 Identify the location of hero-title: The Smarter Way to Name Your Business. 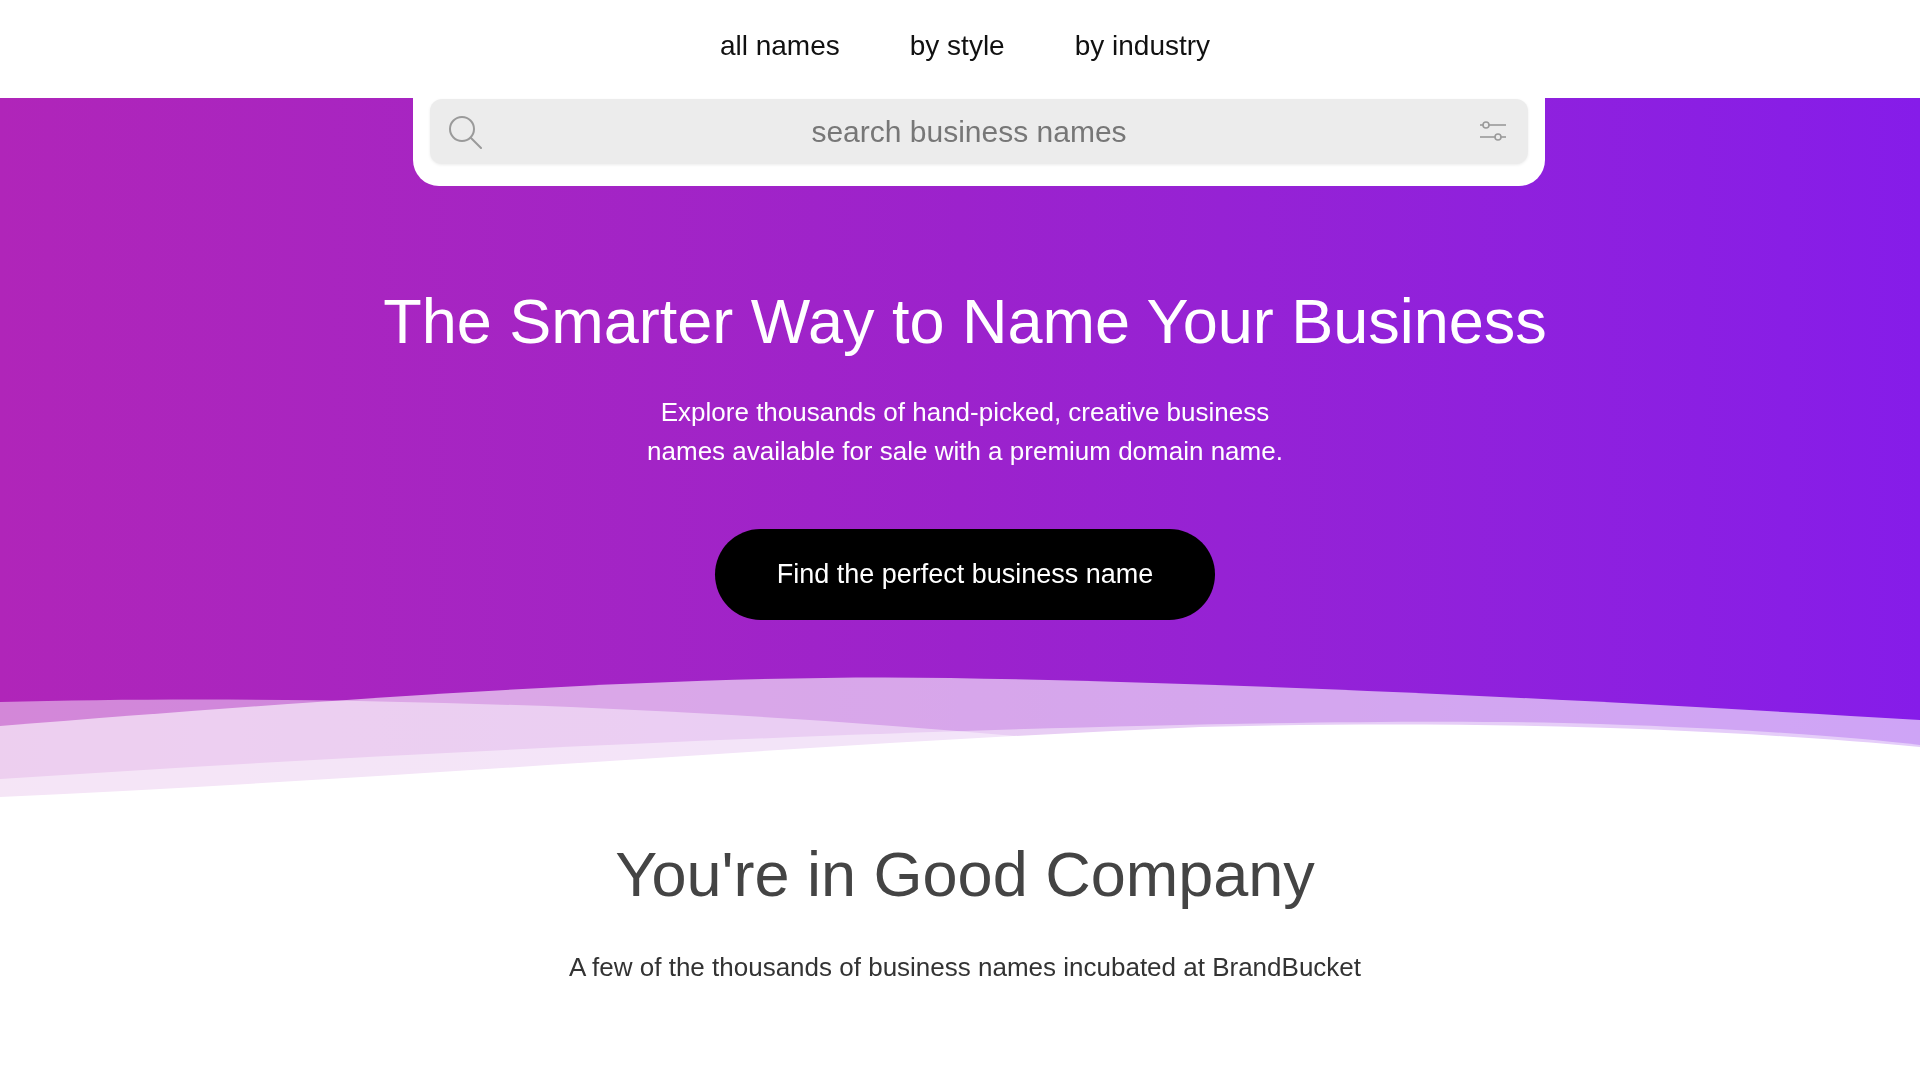
(965, 321).